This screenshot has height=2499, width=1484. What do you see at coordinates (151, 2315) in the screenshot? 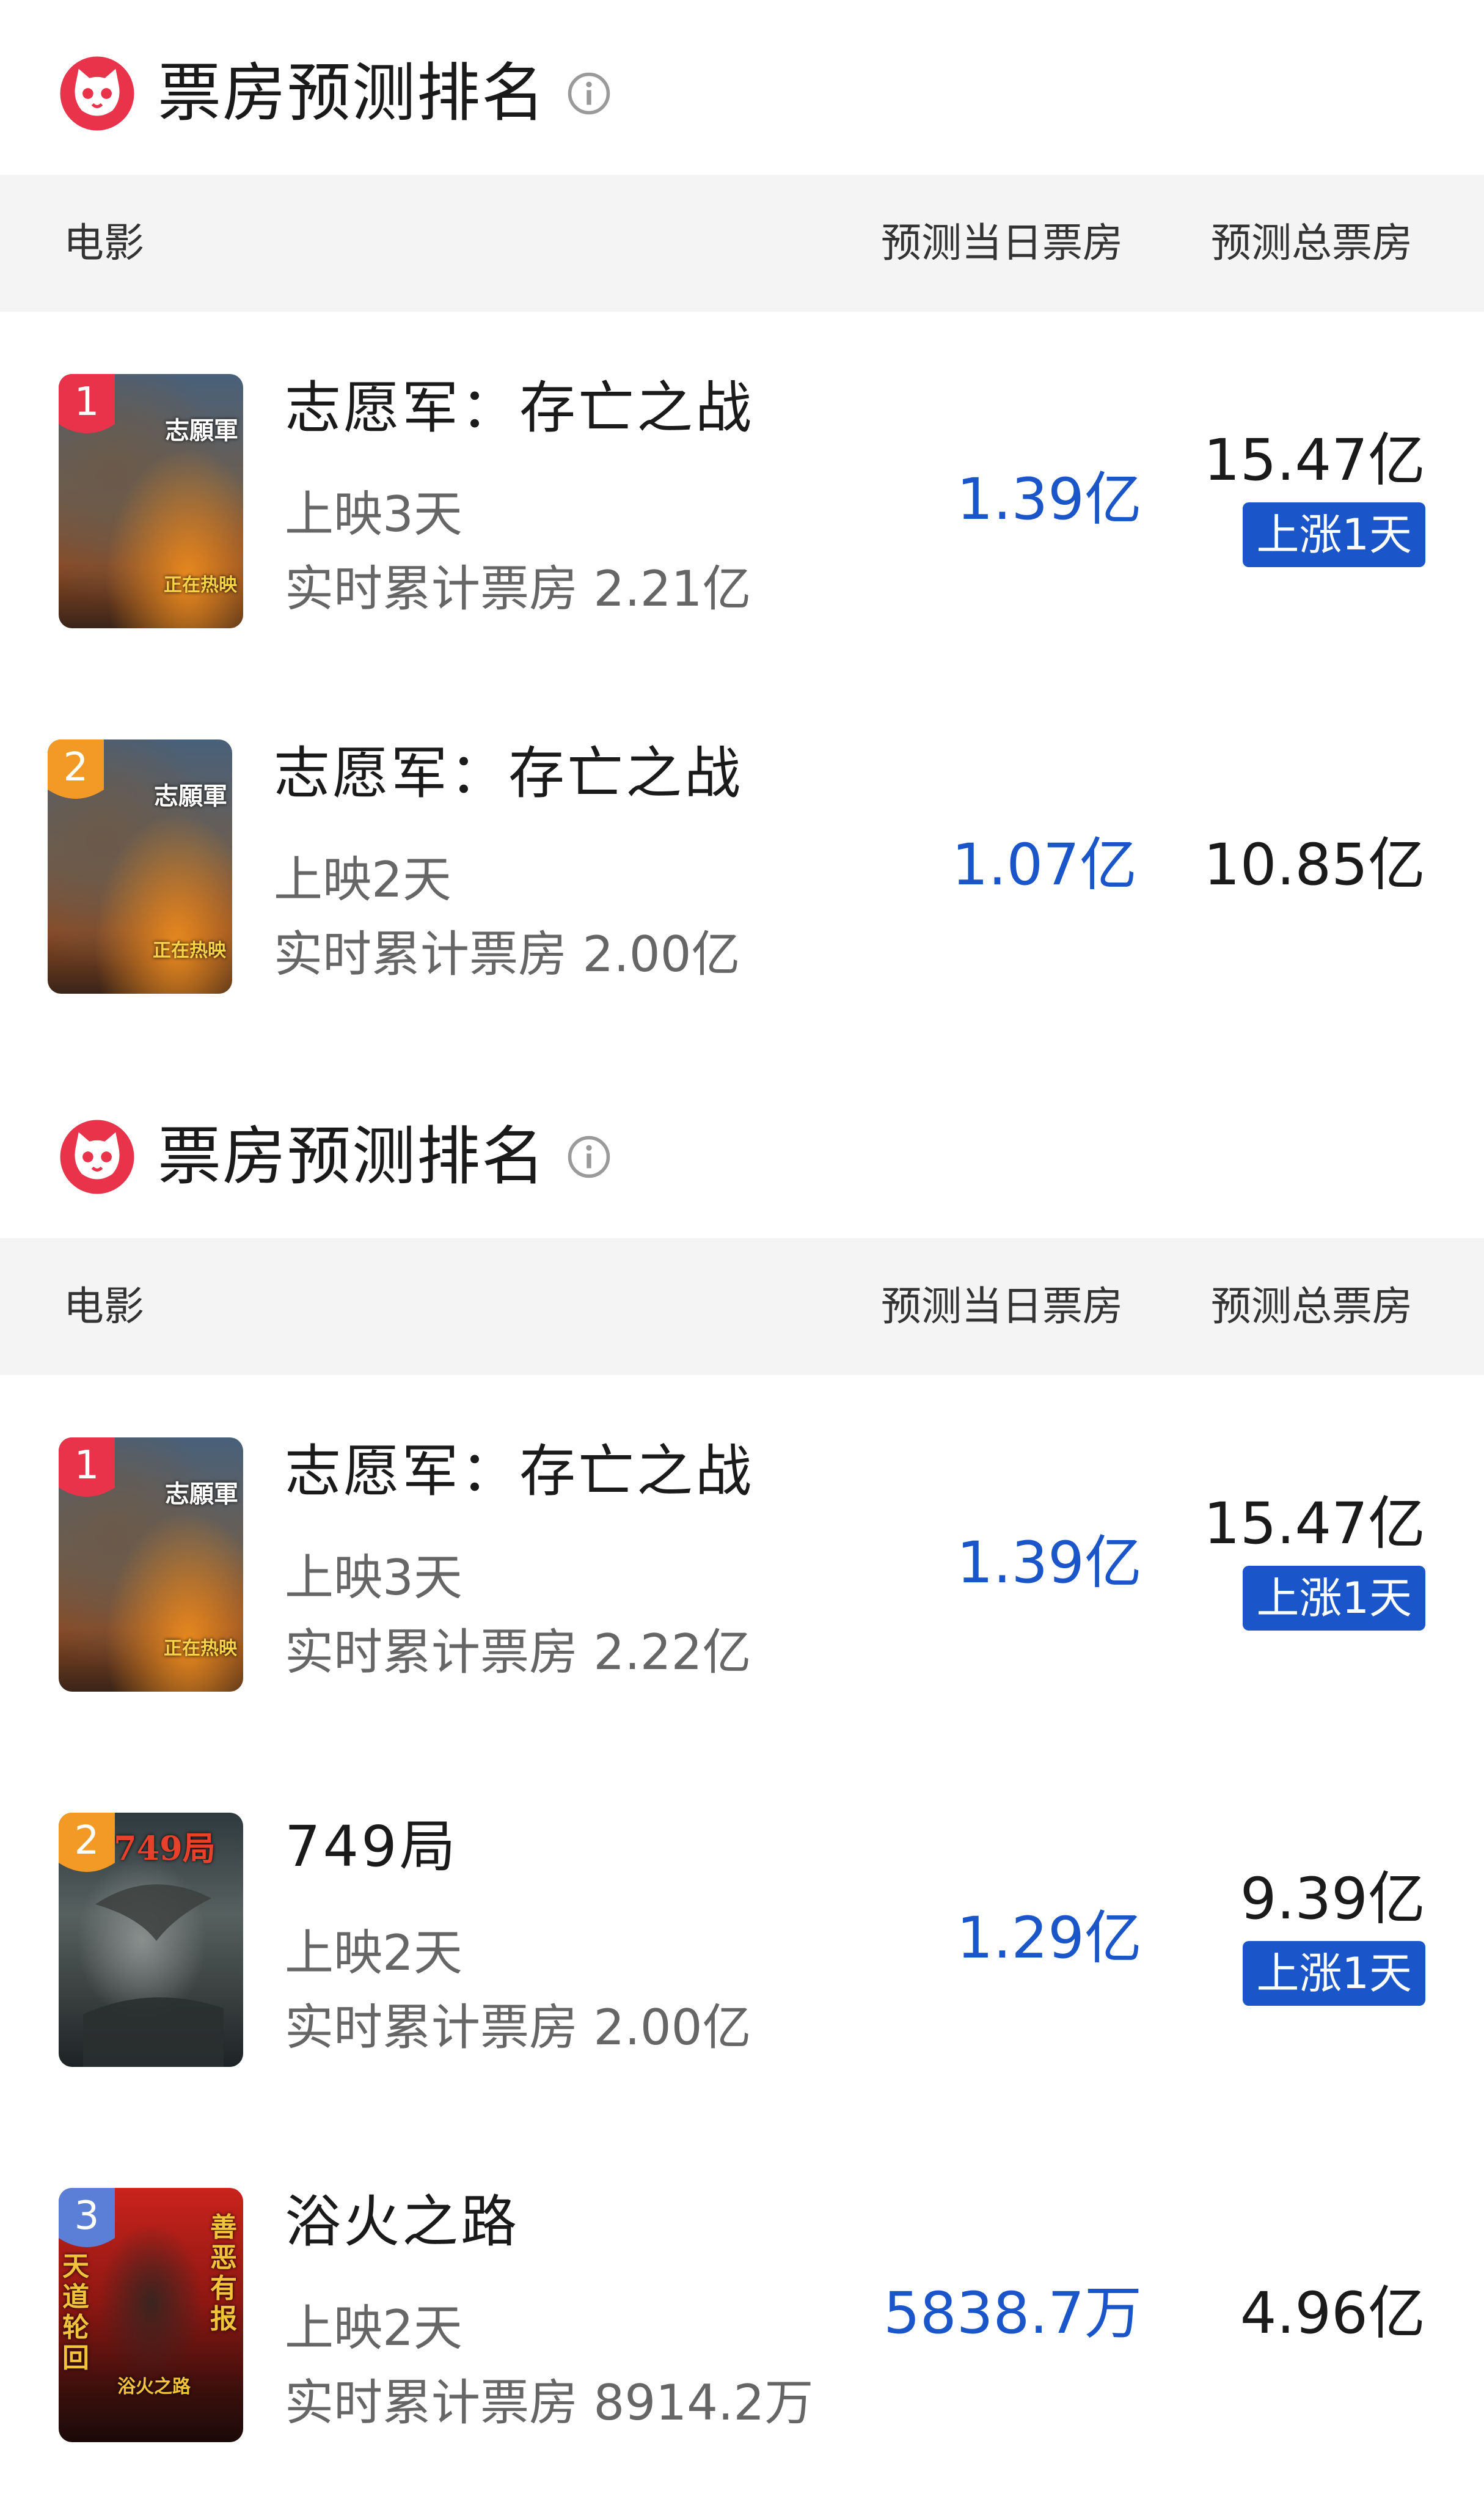
I see `movie-poster: 天道轮回 善恶有报 浴火之路 3` at bounding box center [151, 2315].